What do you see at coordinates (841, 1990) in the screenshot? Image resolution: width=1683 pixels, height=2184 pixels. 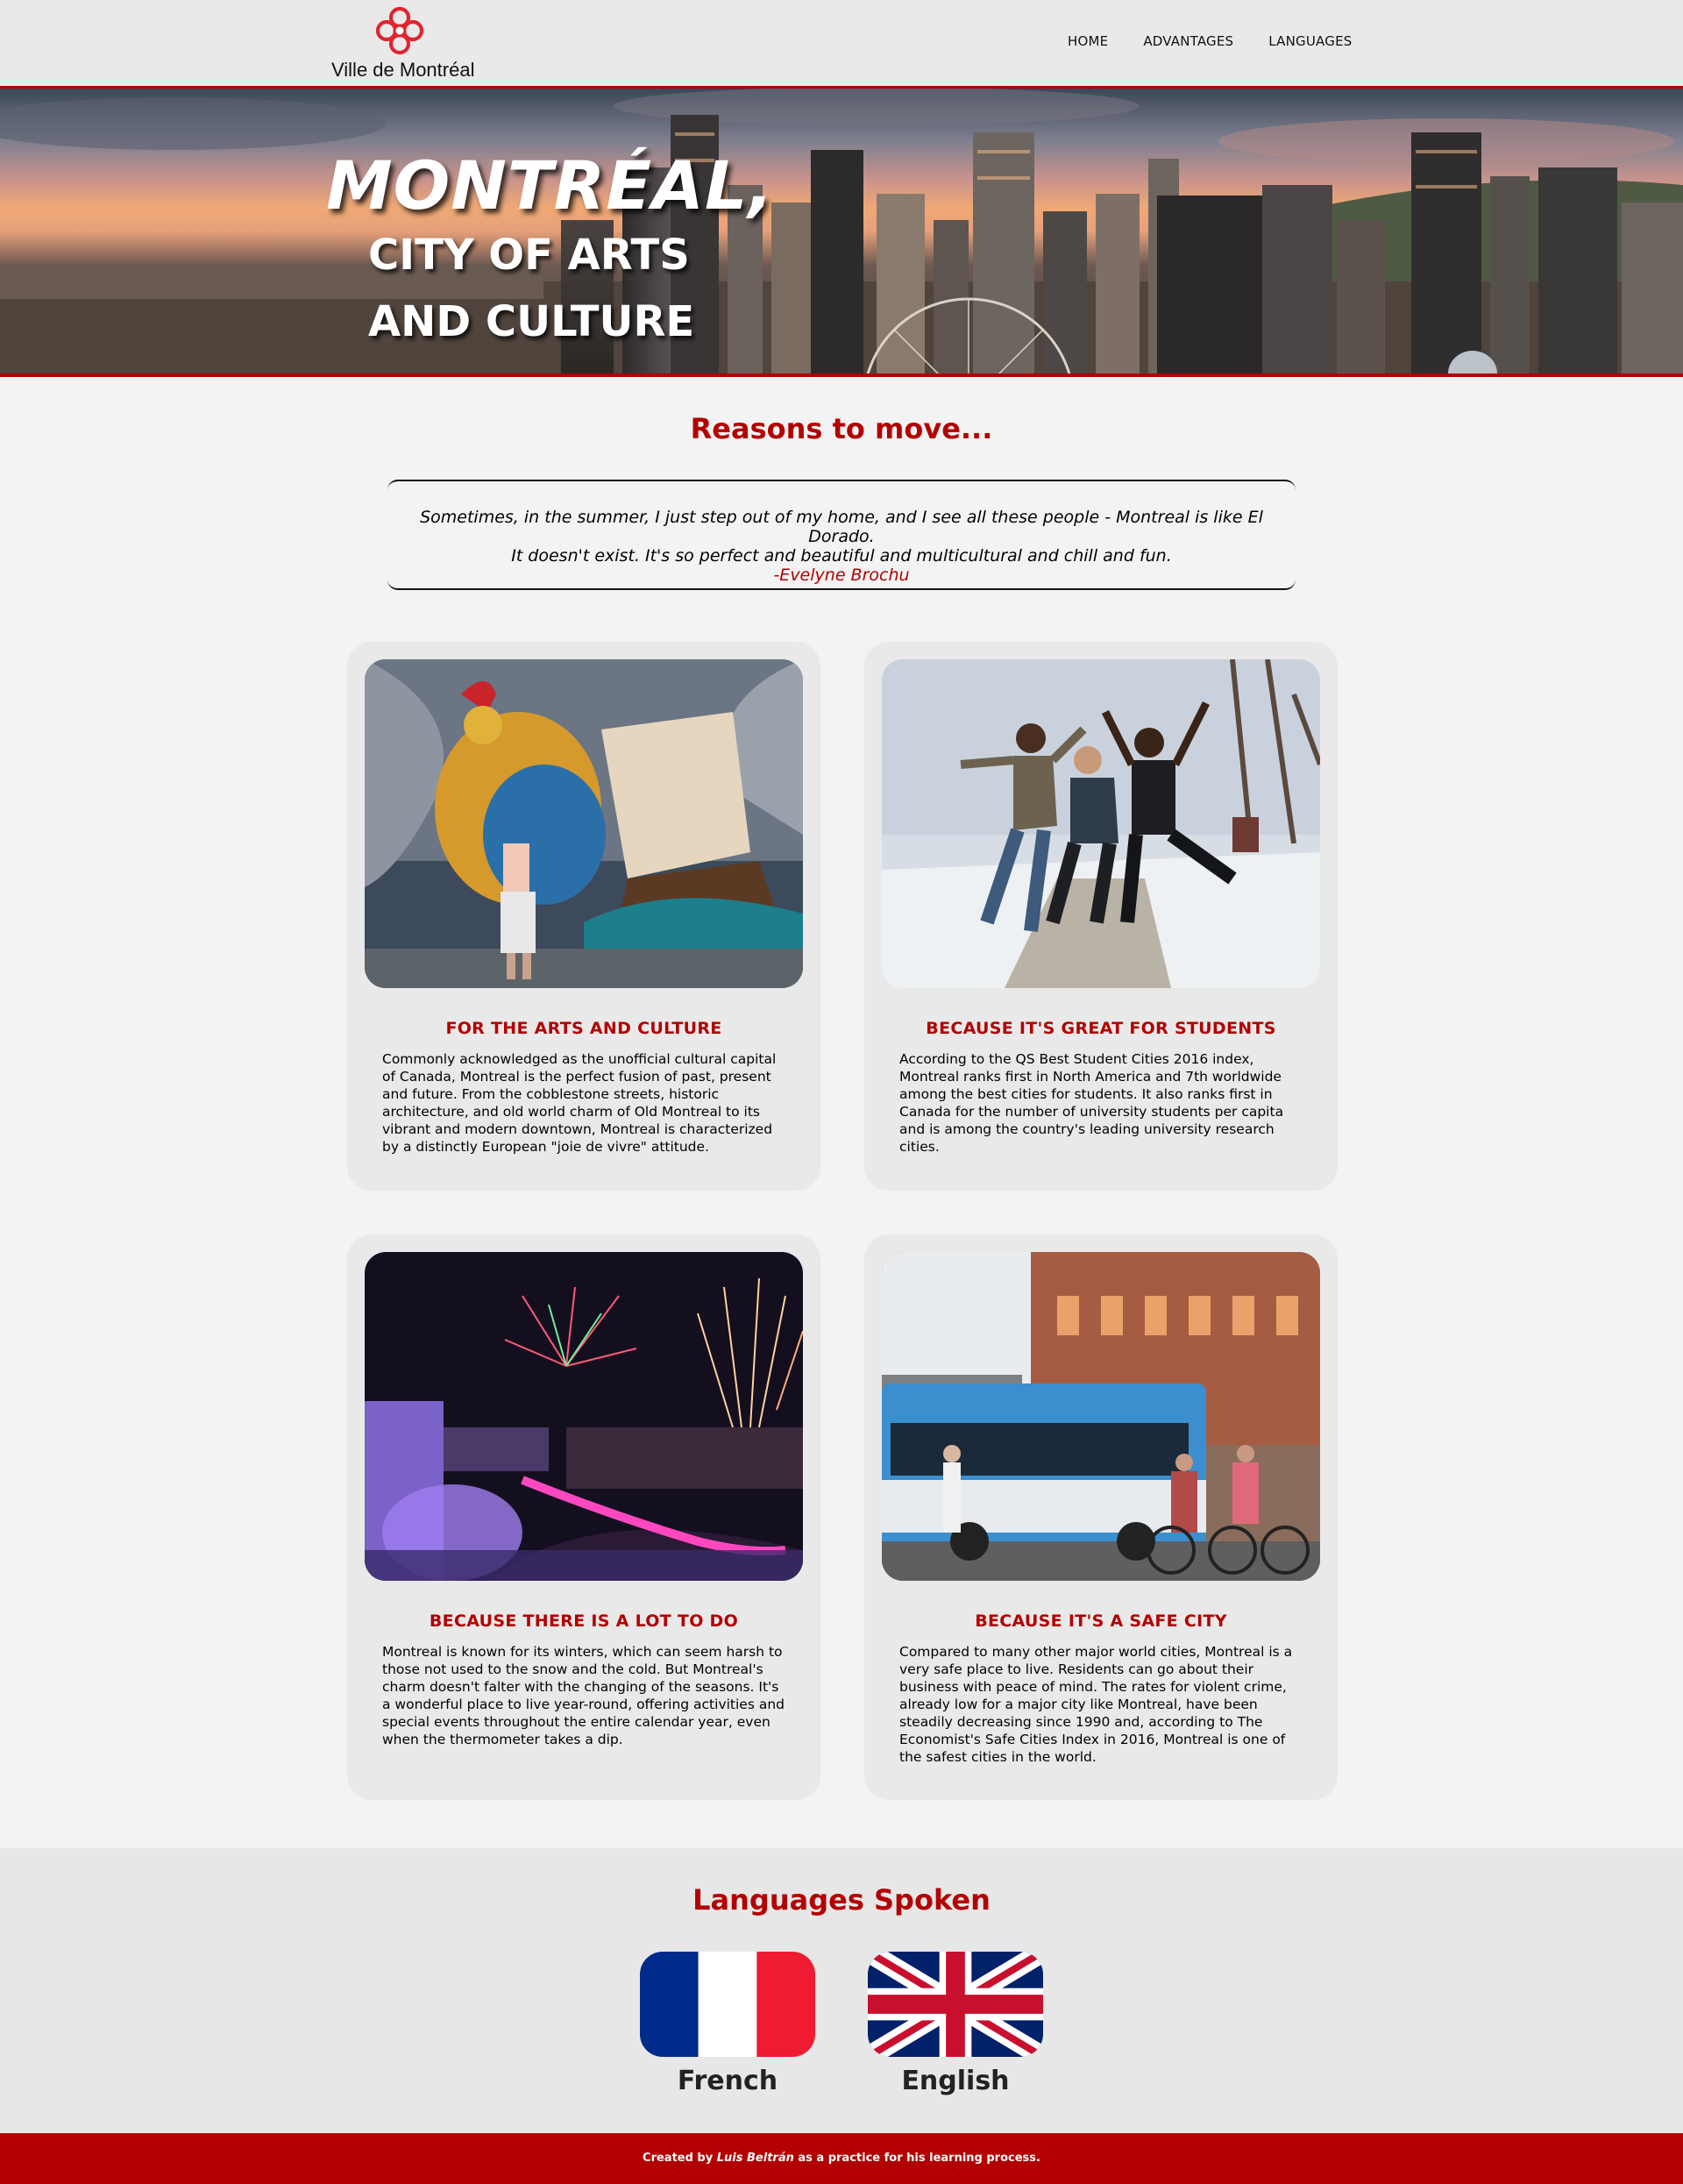 I see `languages-section: Languages Spoken French English` at bounding box center [841, 1990].